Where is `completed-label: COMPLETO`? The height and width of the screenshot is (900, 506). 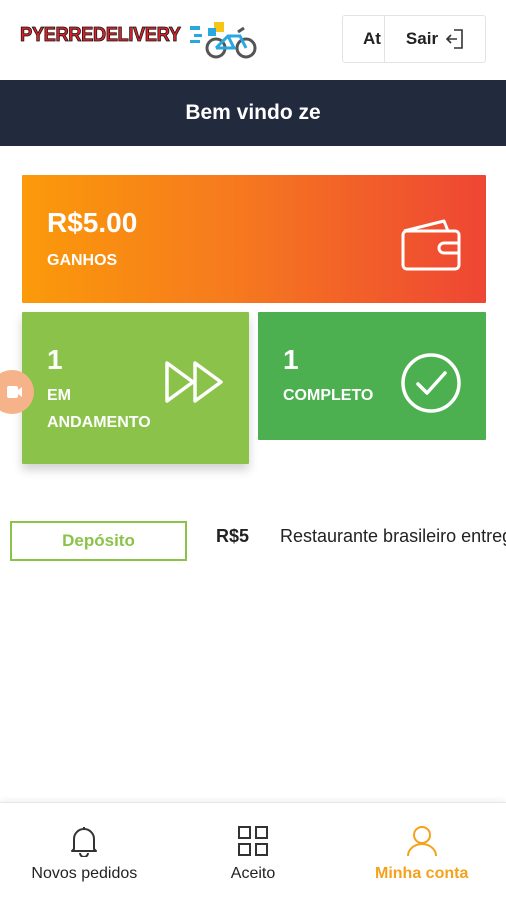 completed-label: COMPLETO is located at coordinates (328, 395).